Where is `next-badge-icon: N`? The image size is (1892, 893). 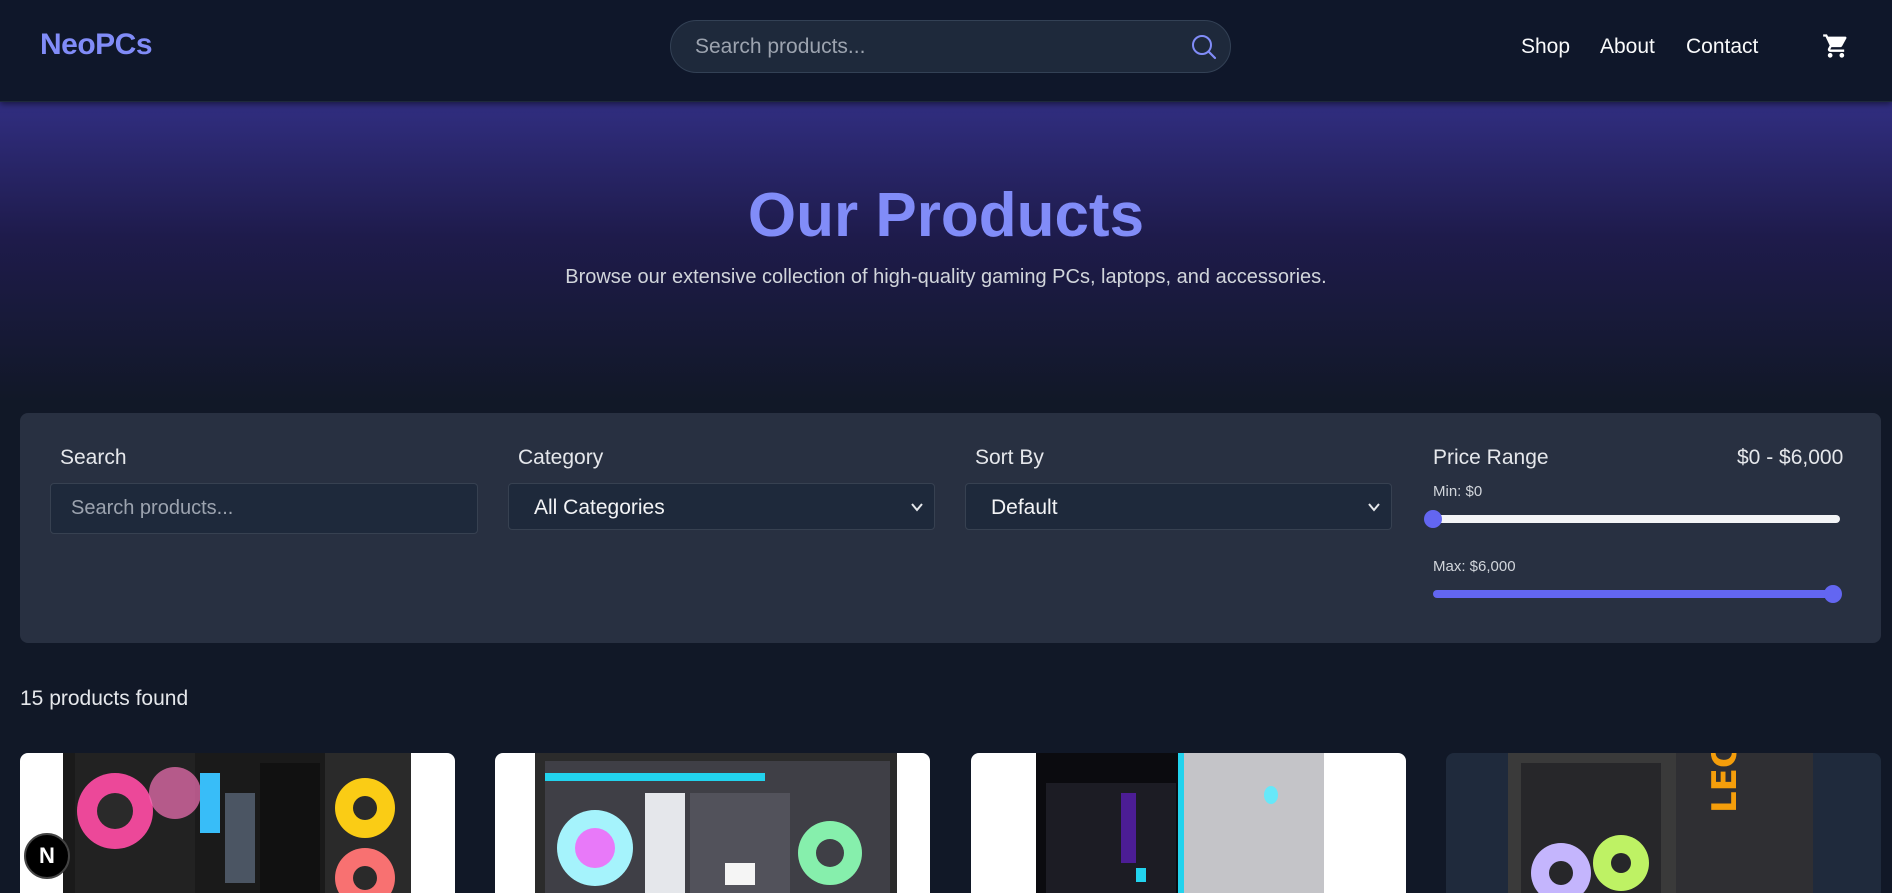 next-badge-icon: N is located at coordinates (47, 856).